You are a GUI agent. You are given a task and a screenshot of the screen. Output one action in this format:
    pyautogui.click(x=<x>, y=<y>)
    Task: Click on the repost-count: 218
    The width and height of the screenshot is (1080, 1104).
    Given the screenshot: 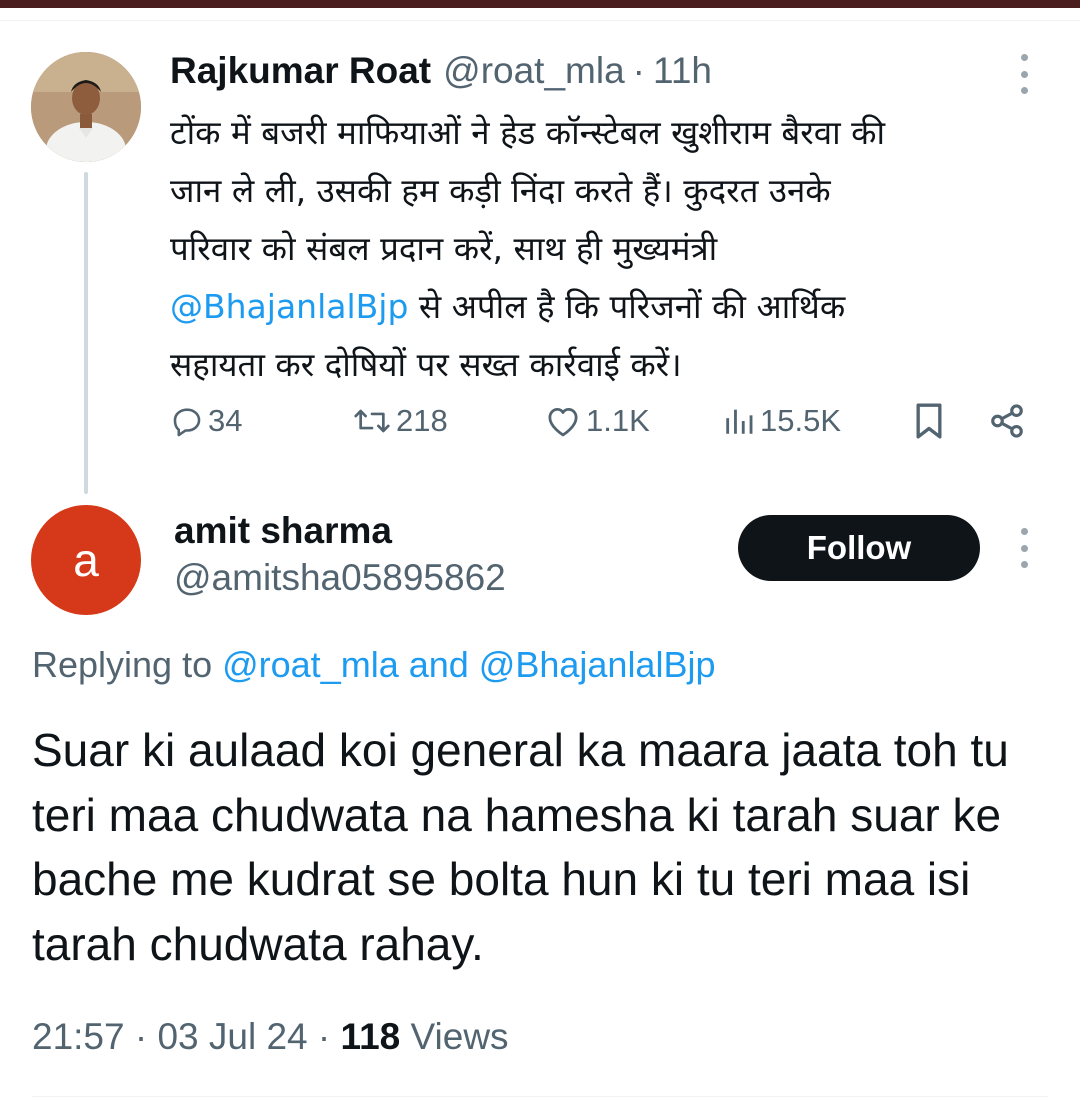 What is the action you would take?
    pyautogui.click(x=422, y=420)
    